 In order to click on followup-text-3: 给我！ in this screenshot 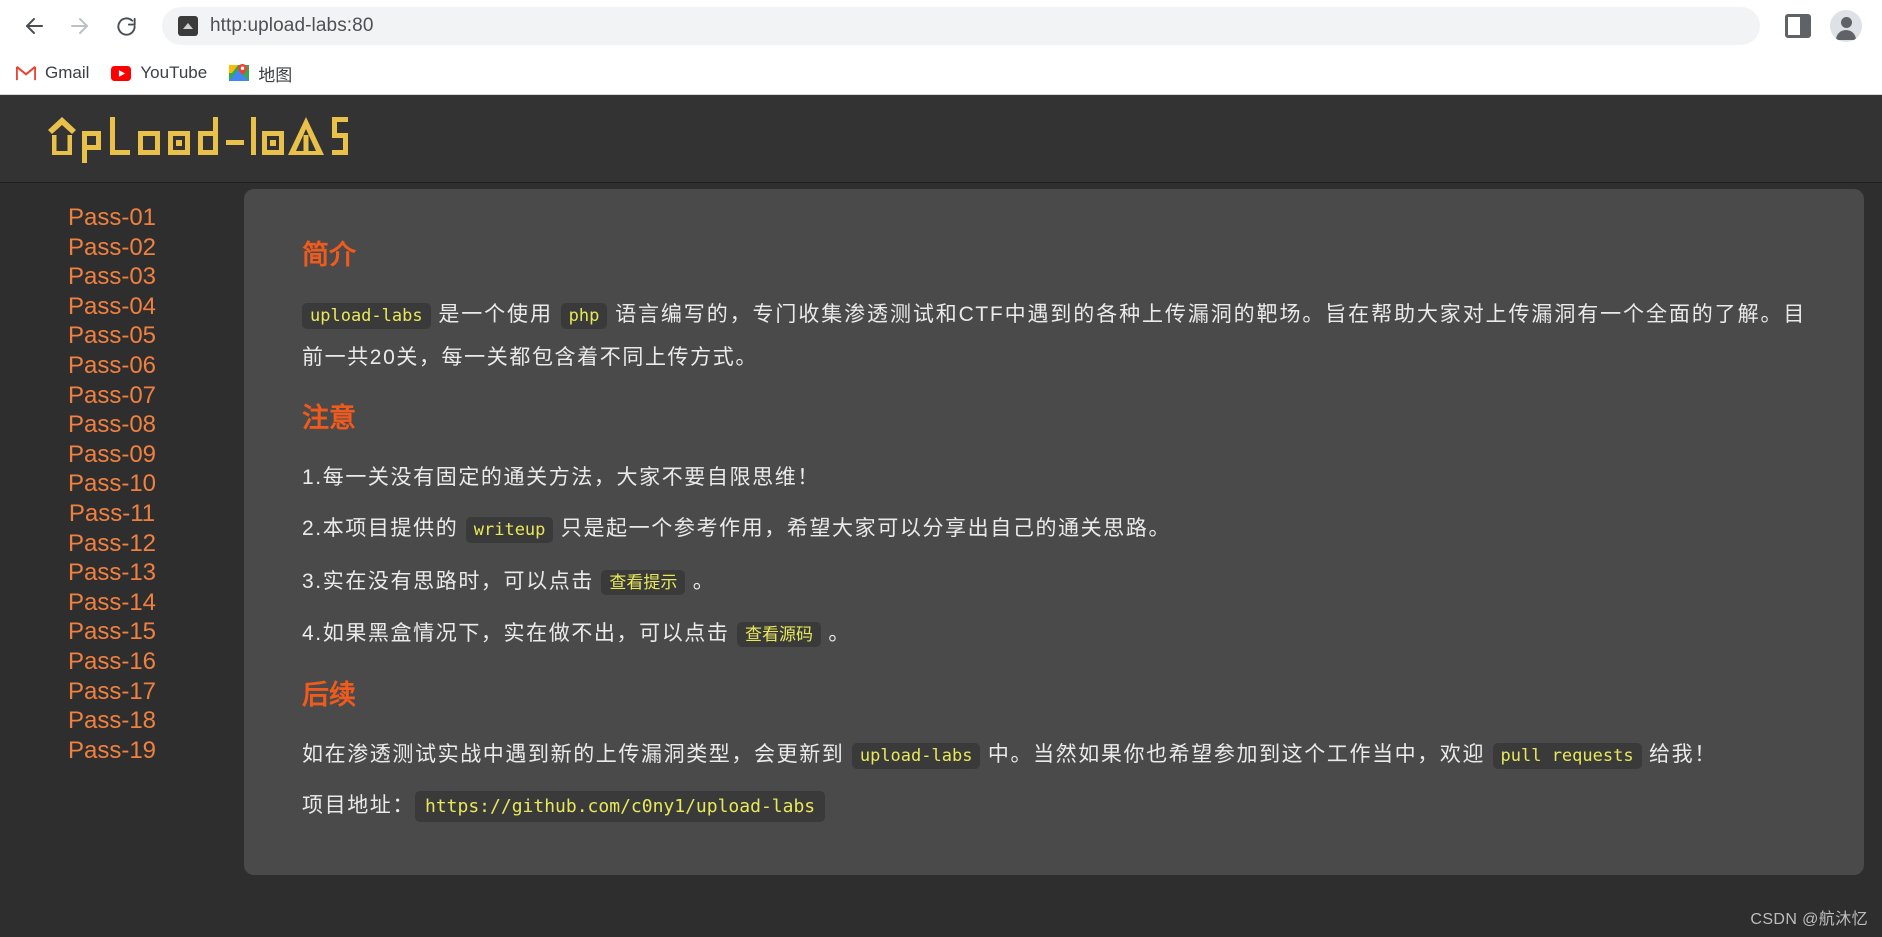, I will do `click(1679, 754)`.